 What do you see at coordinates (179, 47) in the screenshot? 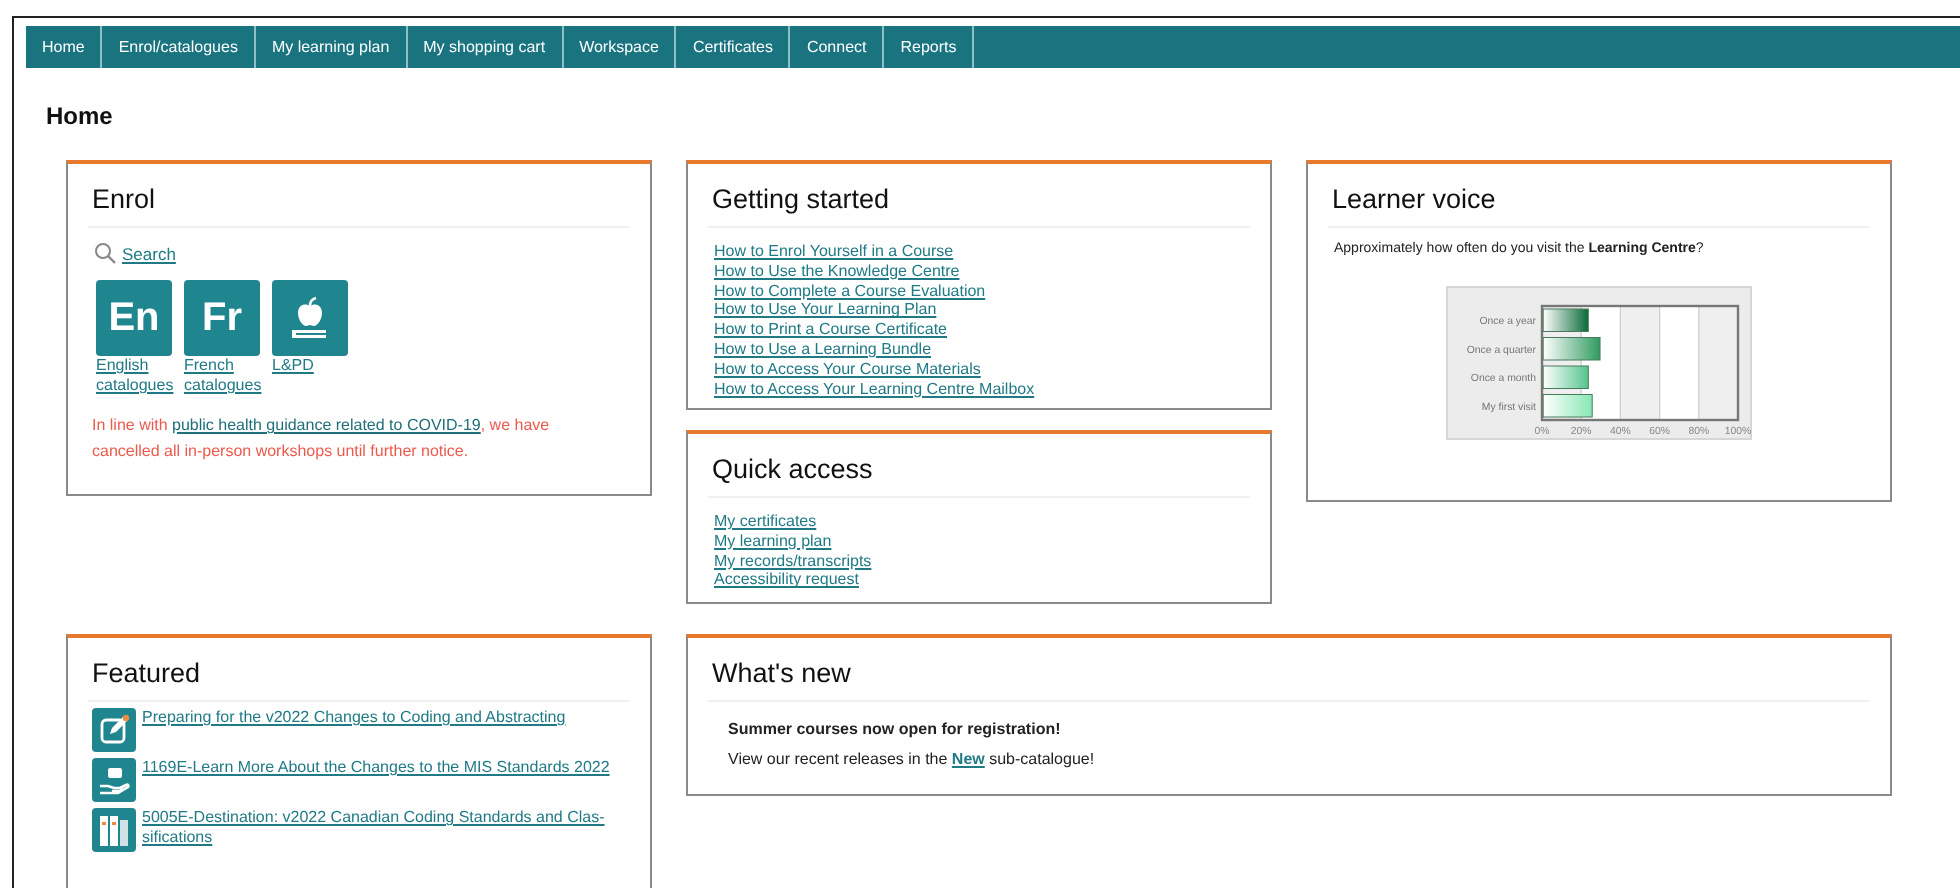
I see `nav-tab: Enrol/catalogues` at bounding box center [179, 47].